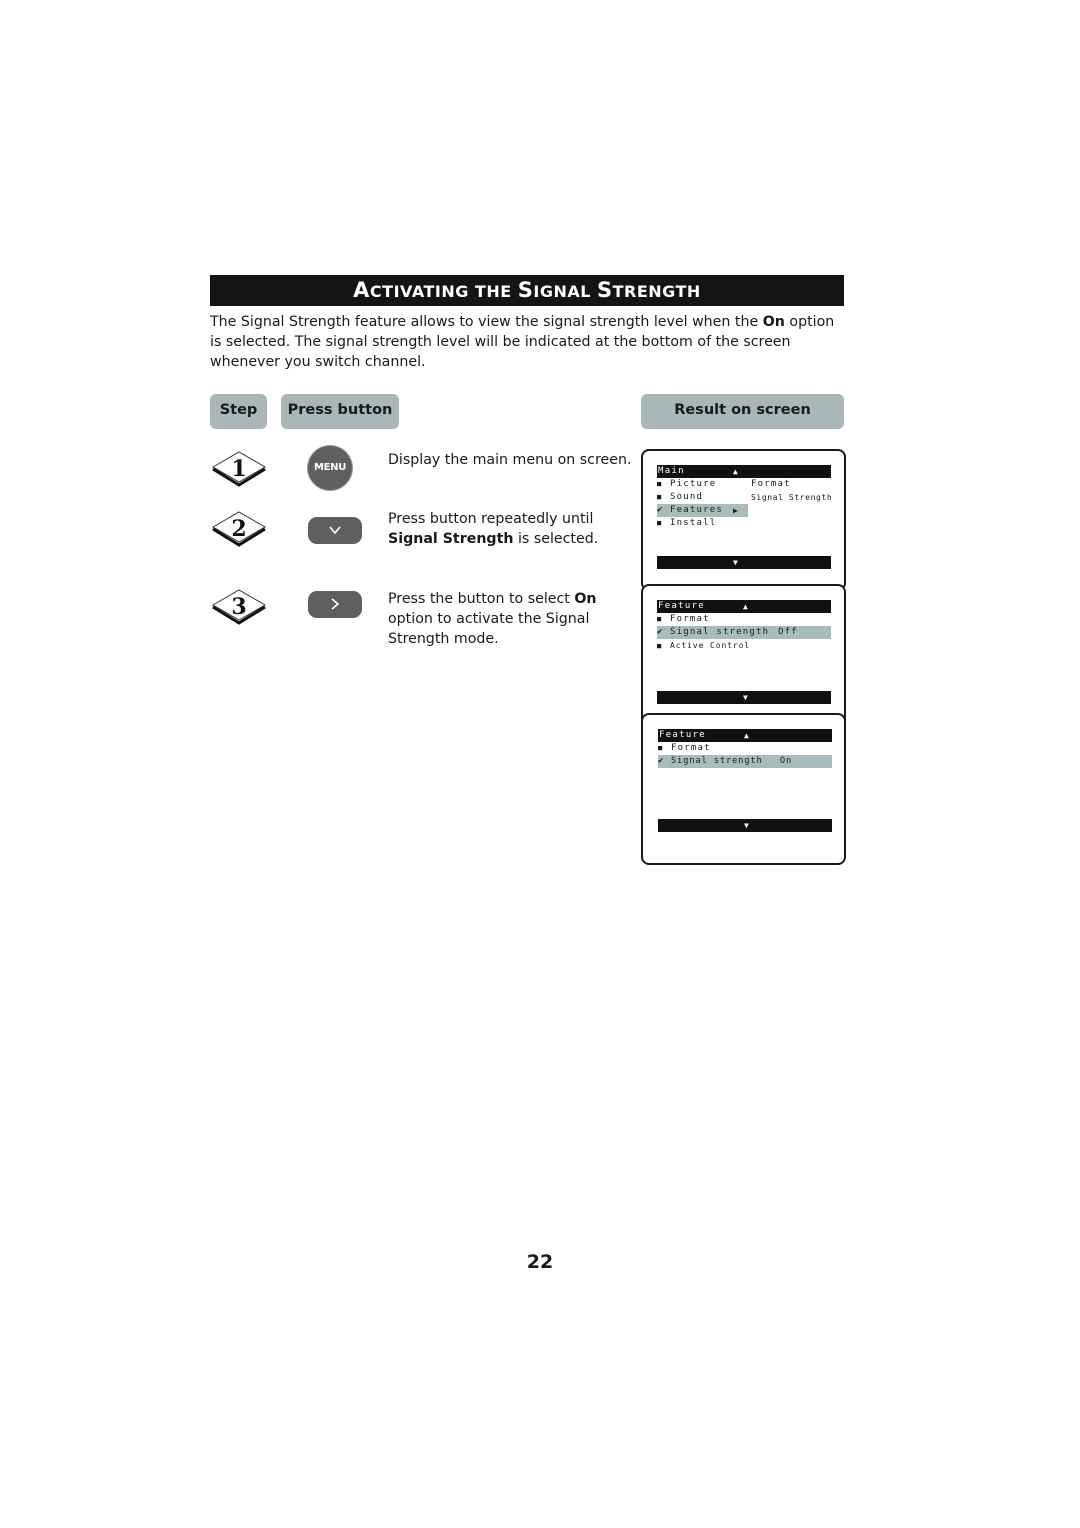  Describe the element at coordinates (671, 471) in the screenshot. I see `osd-header-title: Main` at that location.